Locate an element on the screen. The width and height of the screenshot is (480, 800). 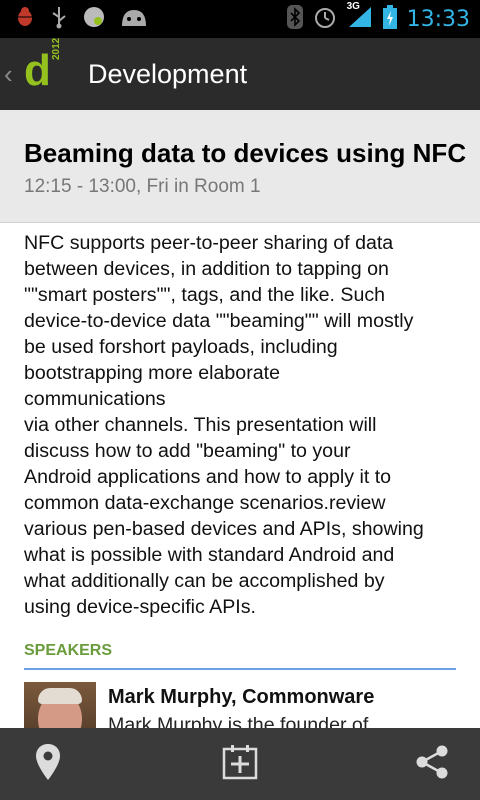
signal-icon: 3G is located at coordinates (360, 17).